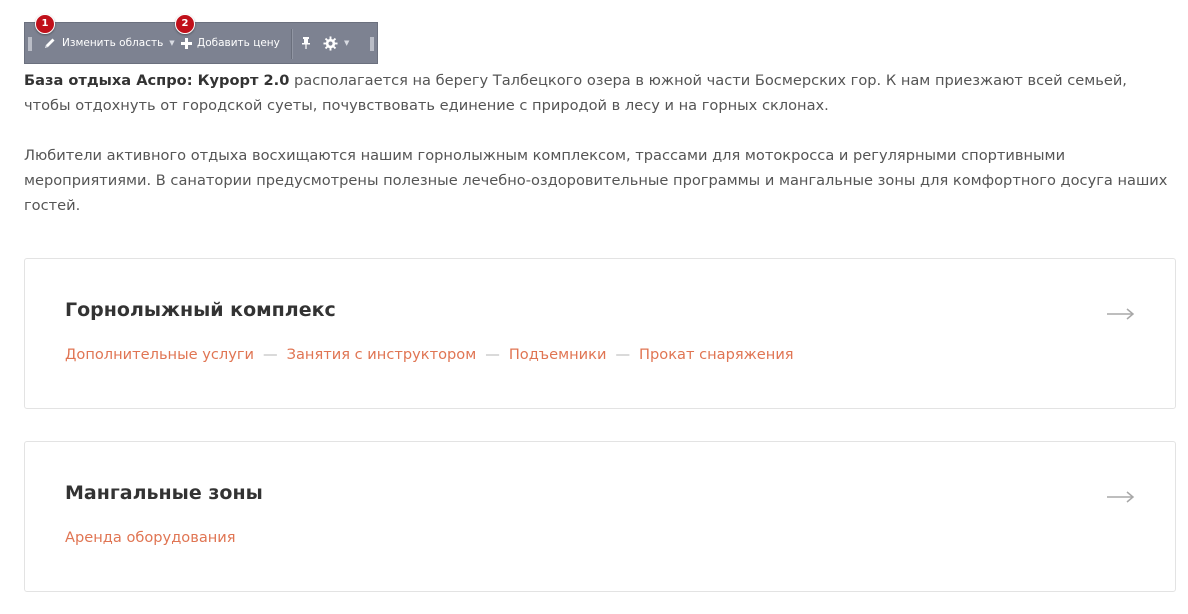  I want to click on plus-icon, so click(186, 43).